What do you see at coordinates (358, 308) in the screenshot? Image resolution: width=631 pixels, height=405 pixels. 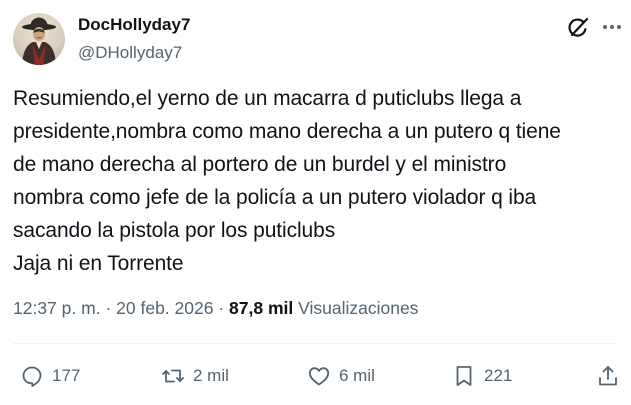 I see `views-label: Visualizaciones` at bounding box center [358, 308].